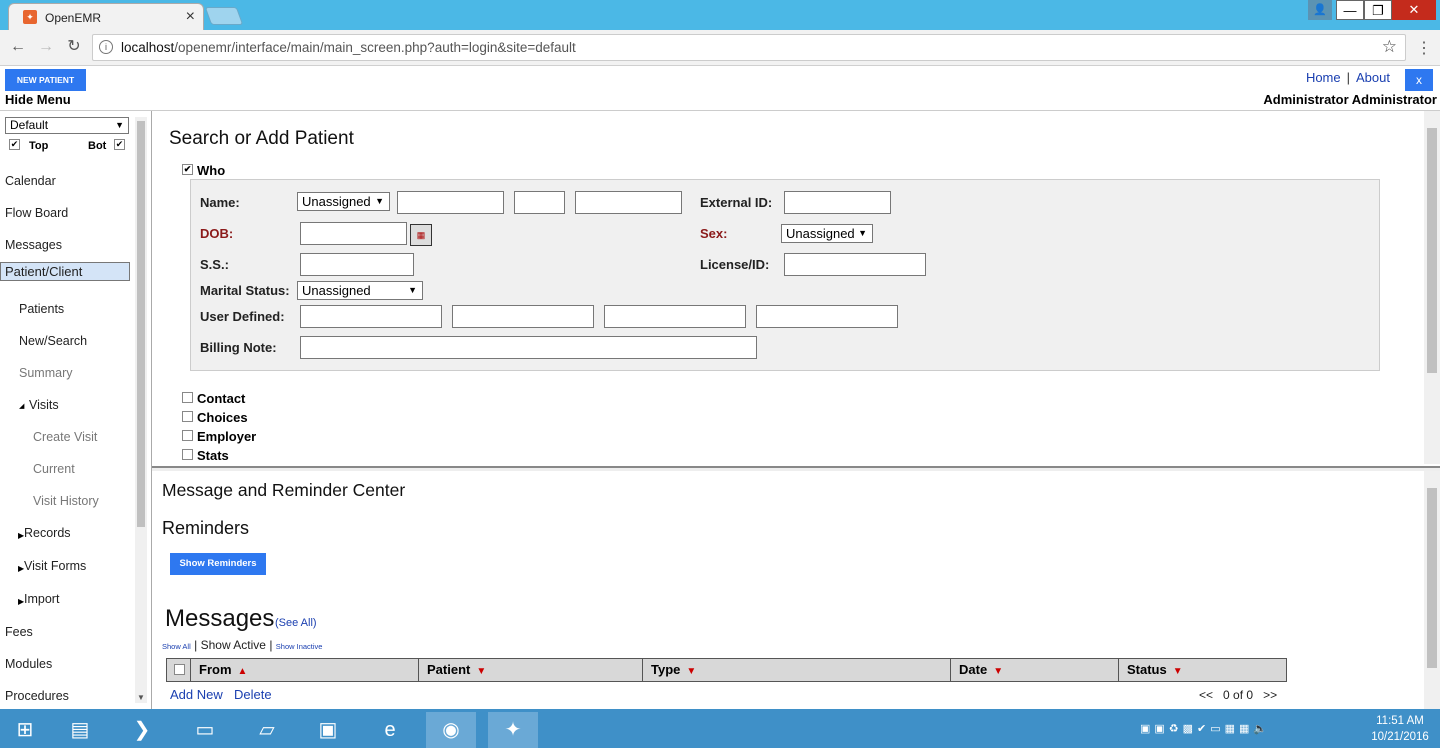  I want to click on bot-frame-checkbox: ✔, so click(119, 144).